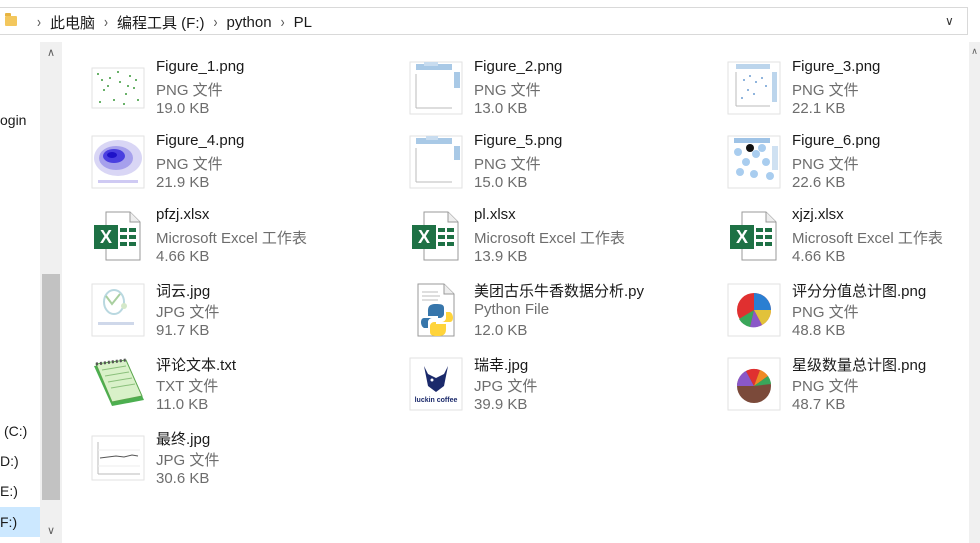 The image size is (980, 543). Describe the element at coordinates (240, 313) in the screenshot. I see `file-item-wordcloud: 词云.jpg JPG 文件 91.7 KB` at that location.